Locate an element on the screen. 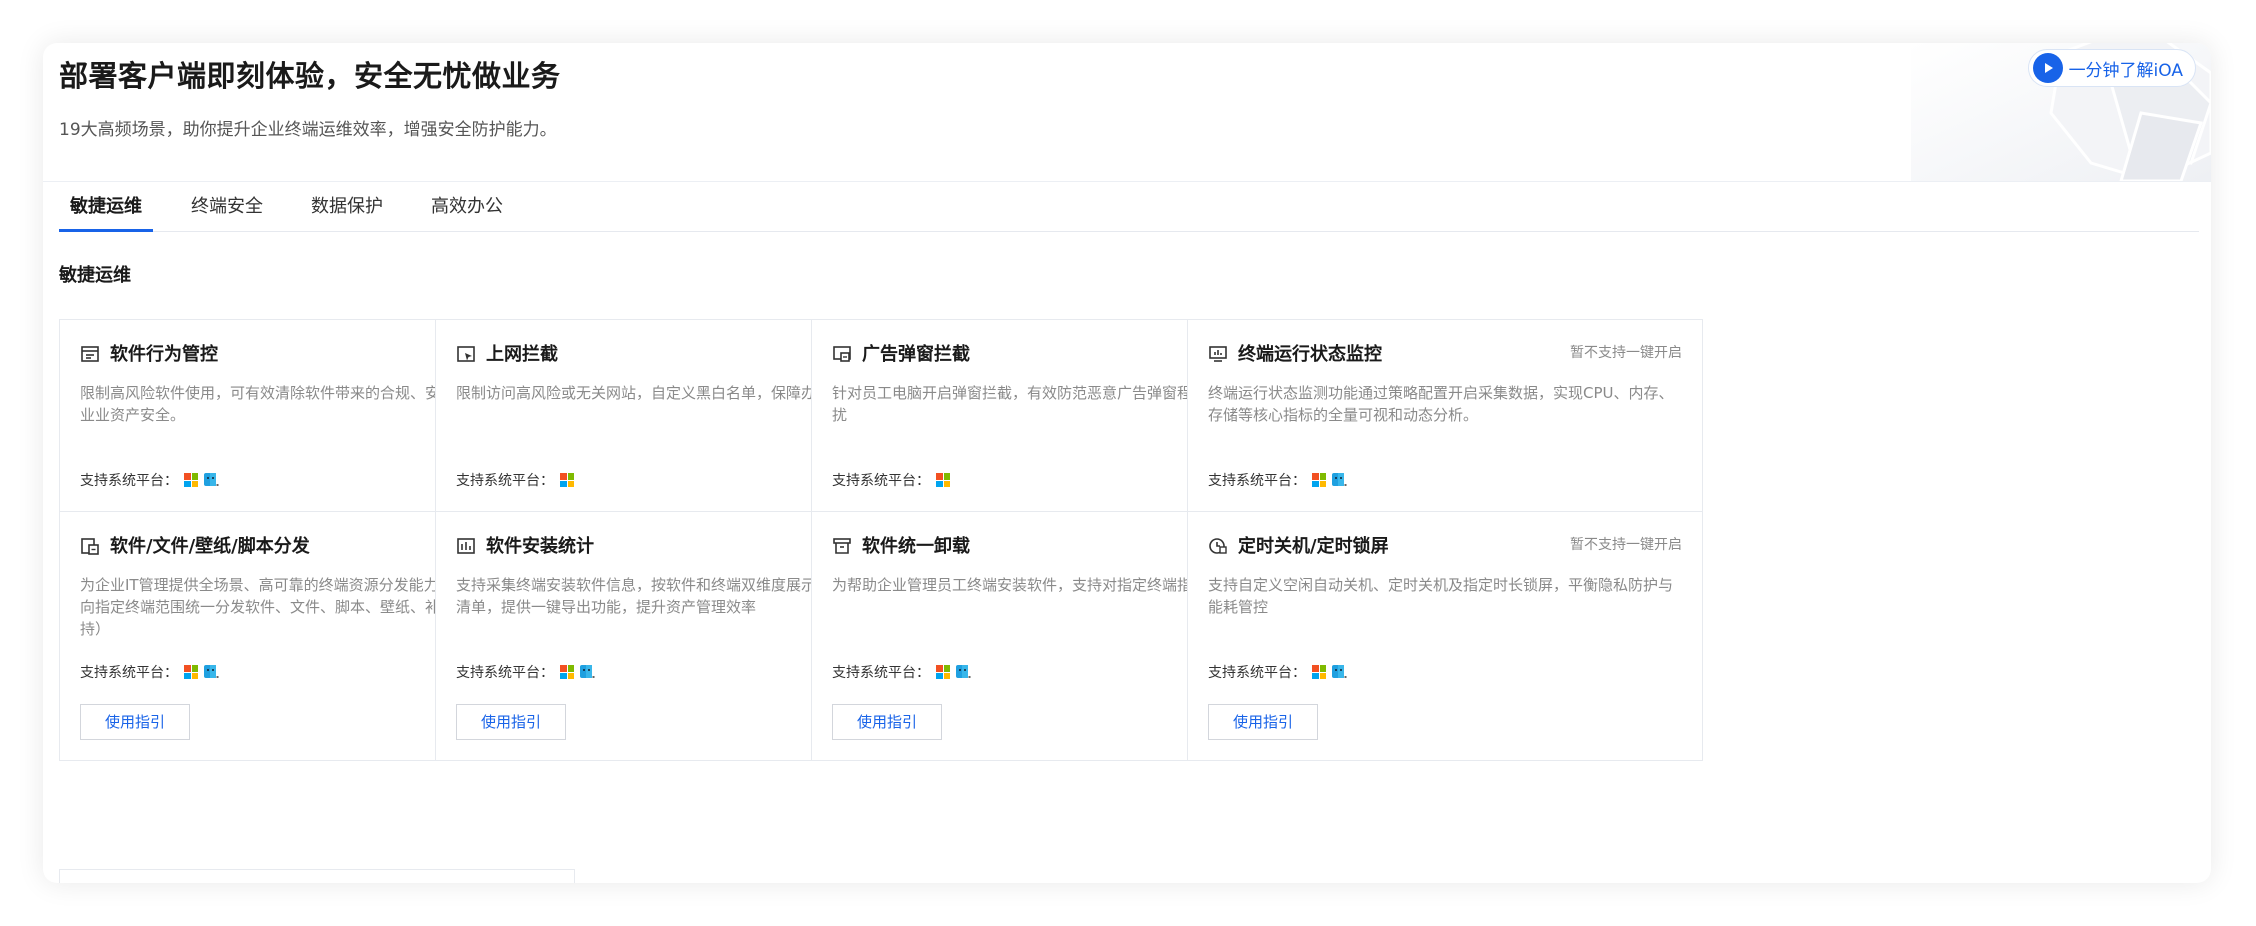 Image resolution: width=2256 pixels, height=926 pixels. tab-agile-ops: 敏捷运维 is located at coordinates (106, 206).